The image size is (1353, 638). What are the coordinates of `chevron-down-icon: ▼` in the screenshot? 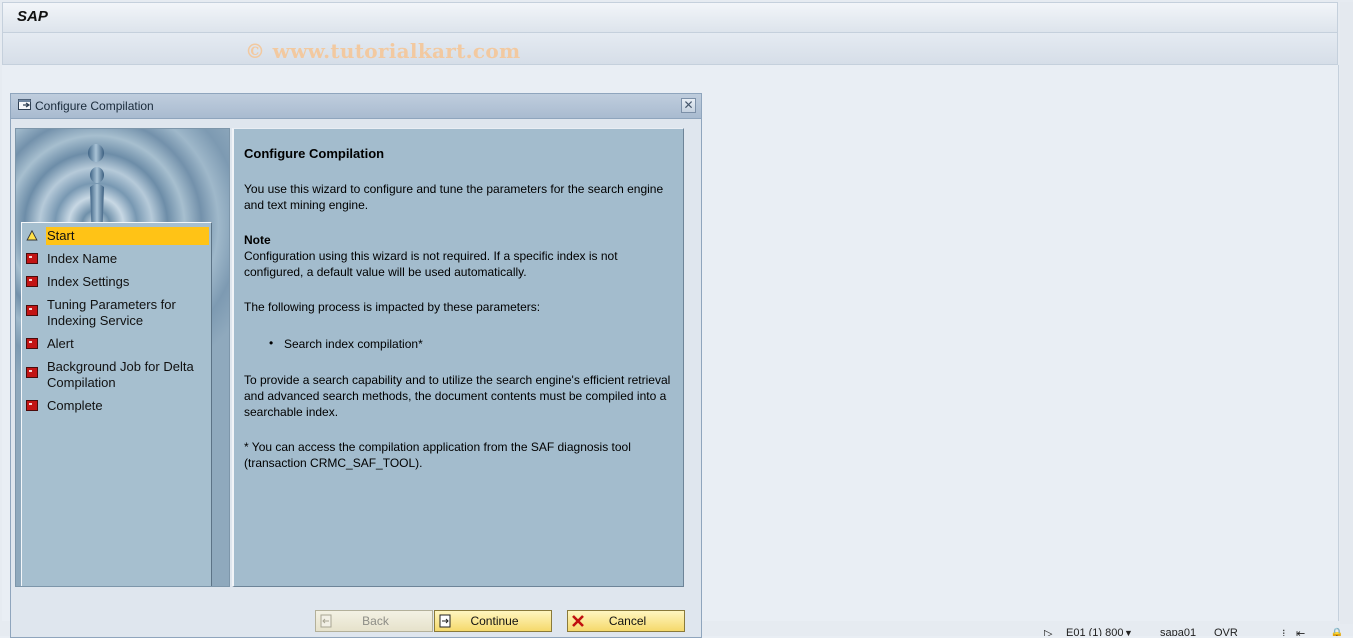 It's located at (1128, 632).